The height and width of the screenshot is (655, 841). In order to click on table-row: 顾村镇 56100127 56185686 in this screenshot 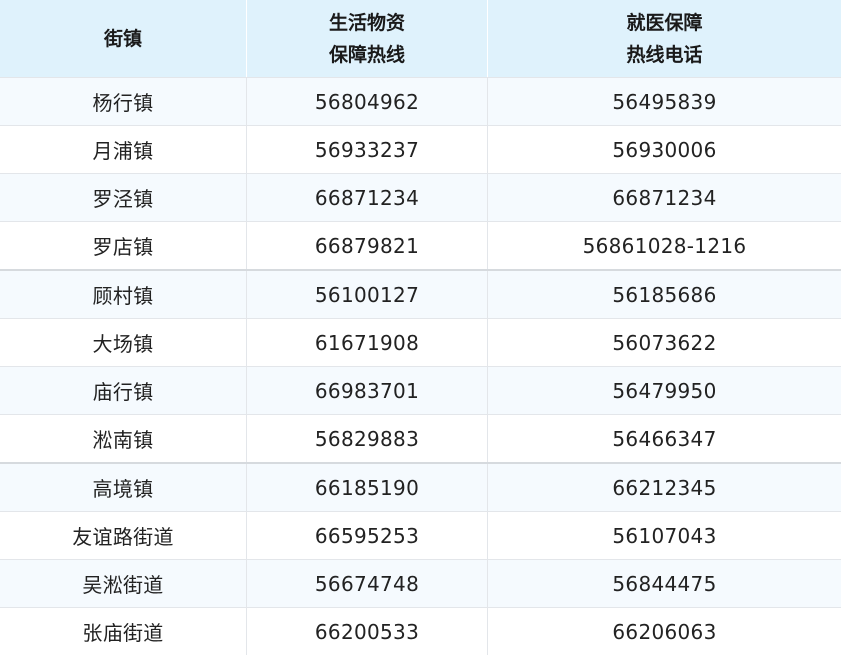, I will do `click(420, 293)`.